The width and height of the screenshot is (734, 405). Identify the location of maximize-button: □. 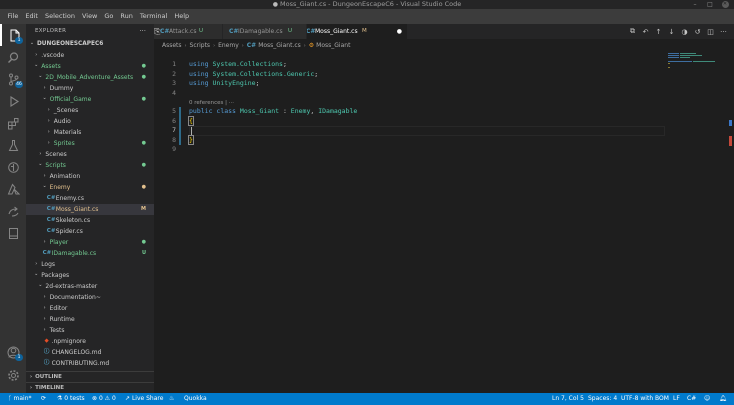
(710, 4).